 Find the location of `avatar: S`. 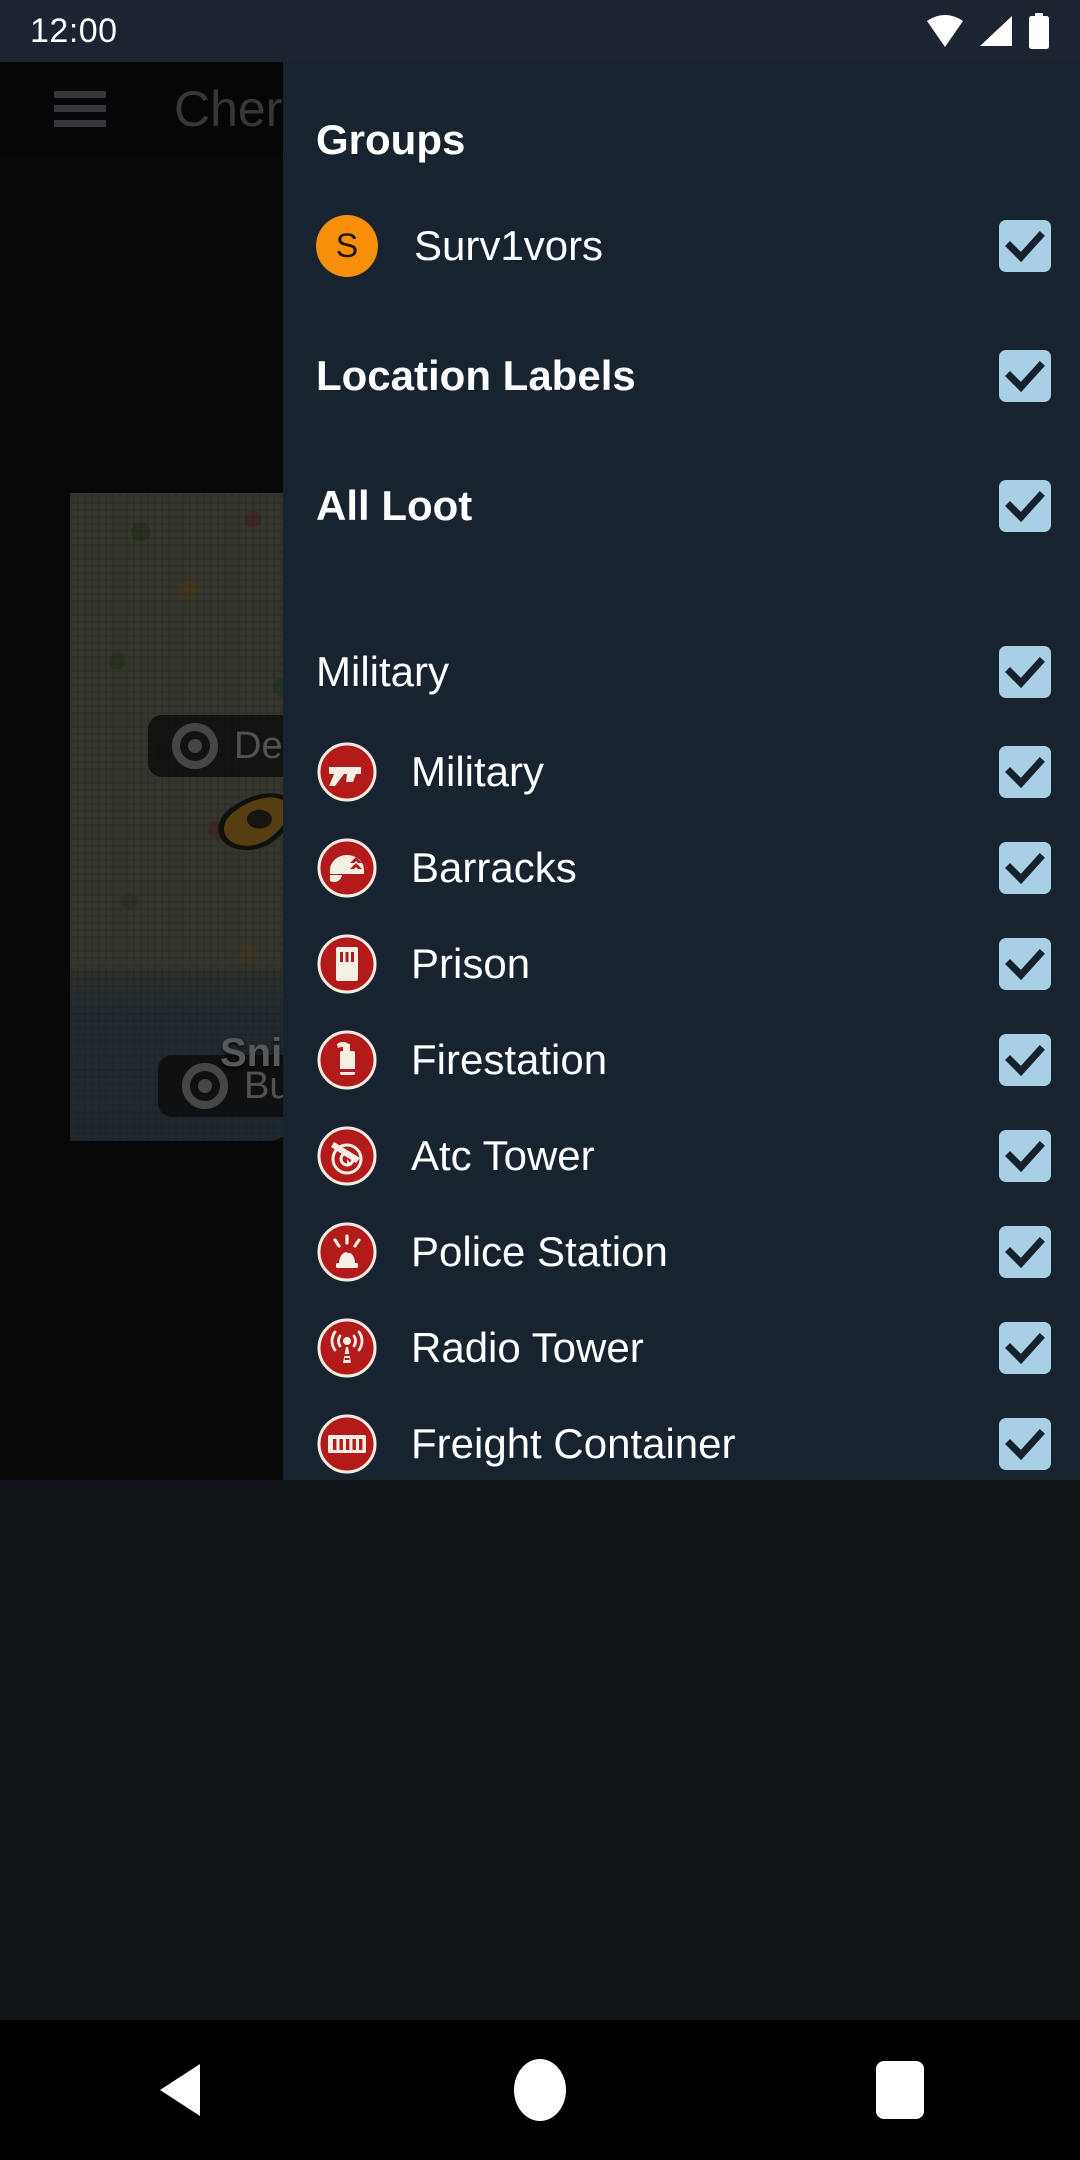

avatar: S is located at coordinates (347, 246).